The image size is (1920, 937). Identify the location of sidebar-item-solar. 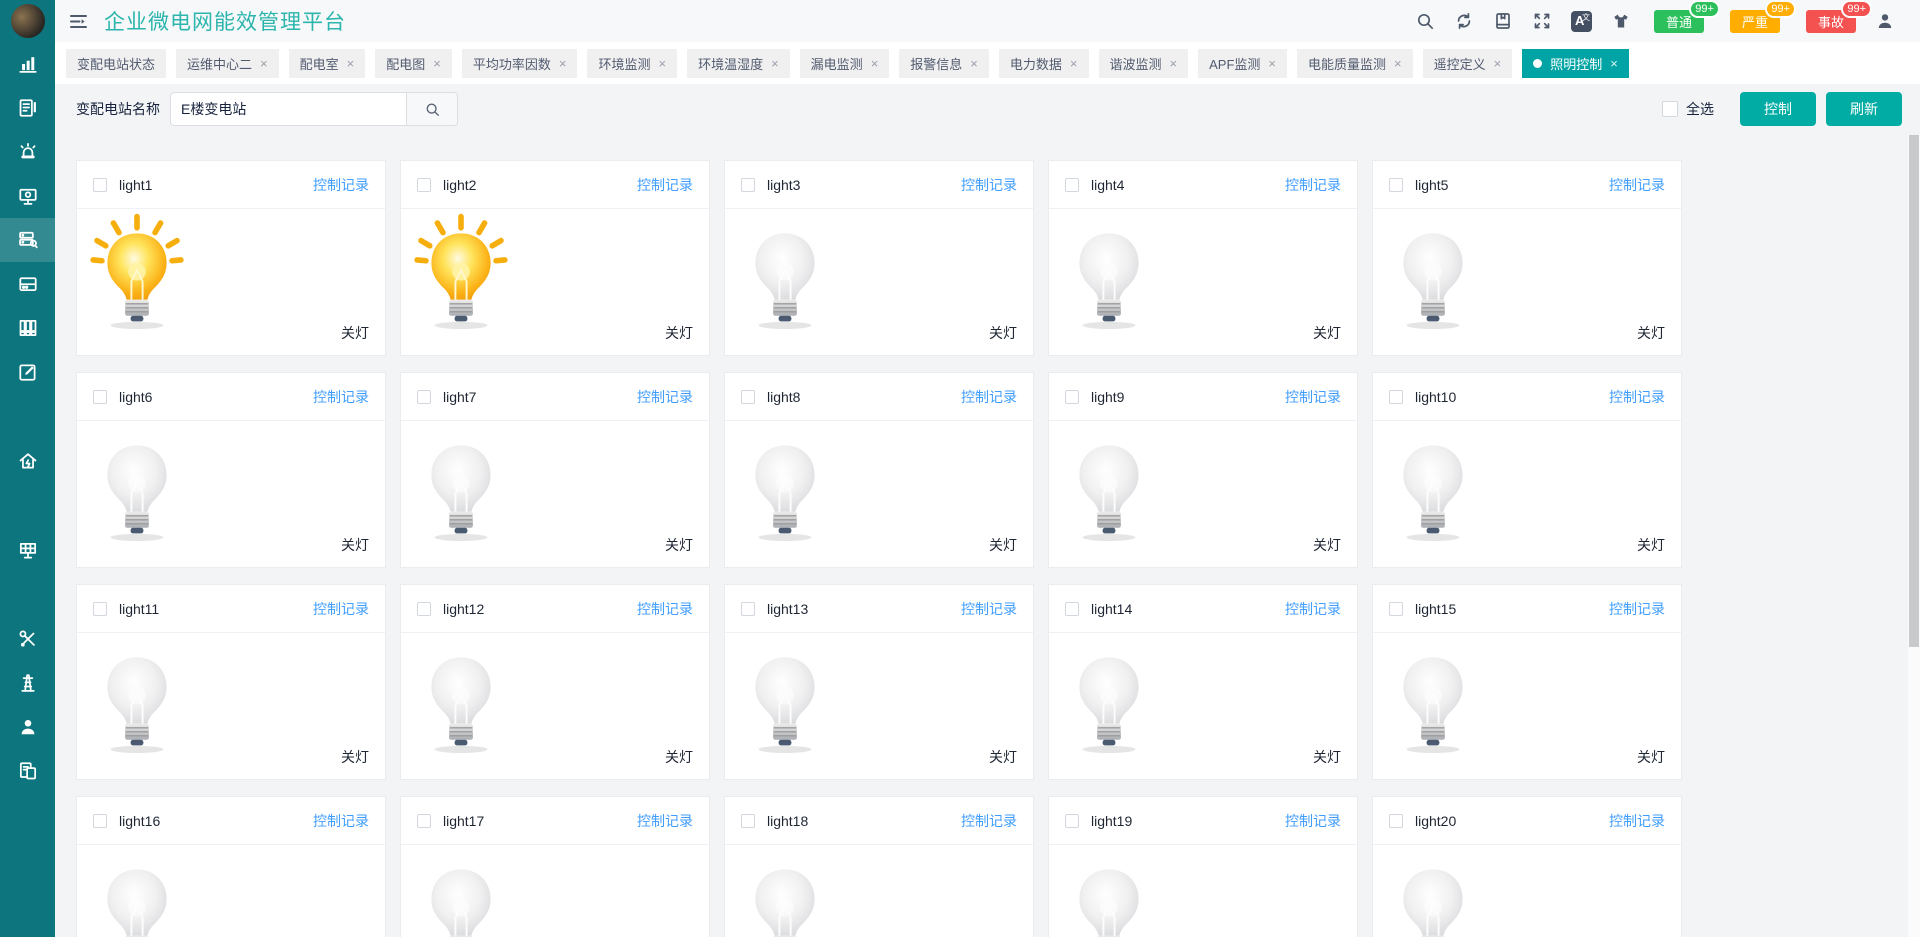
(27, 550).